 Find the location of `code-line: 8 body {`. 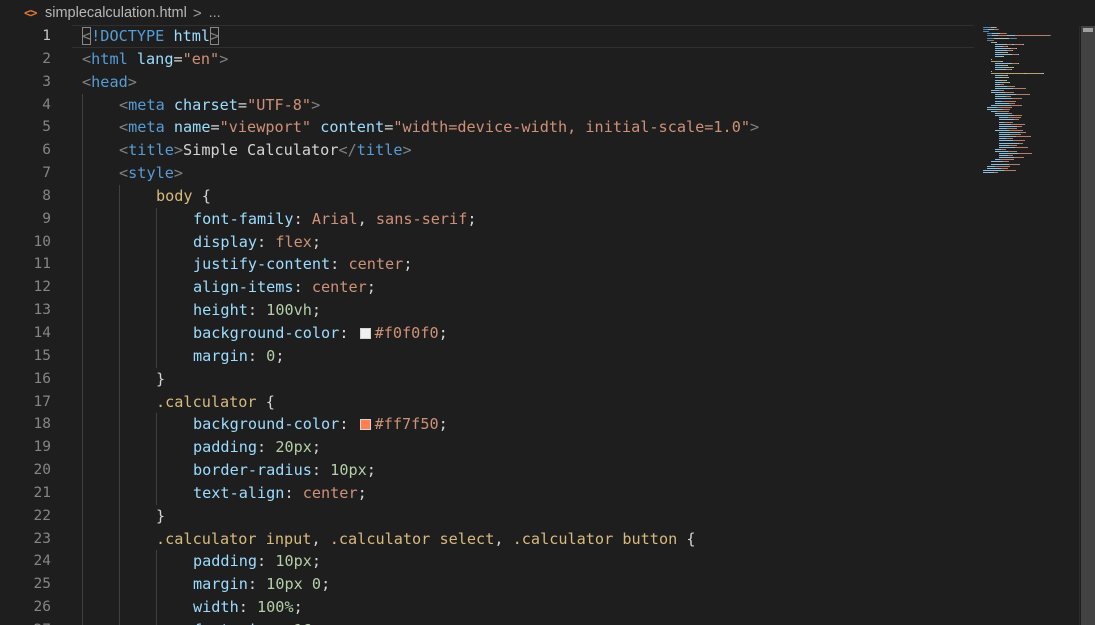

code-line: 8 body { is located at coordinates (490, 196).